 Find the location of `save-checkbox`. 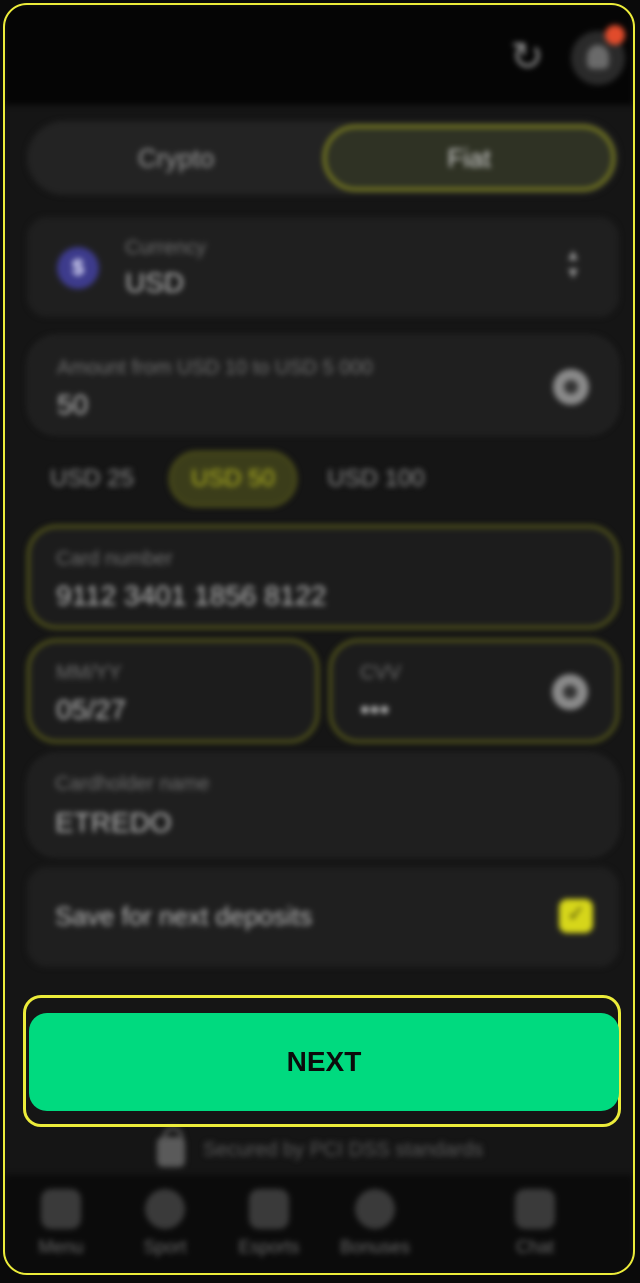

save-checkbox is located at coordinates (576, 916).